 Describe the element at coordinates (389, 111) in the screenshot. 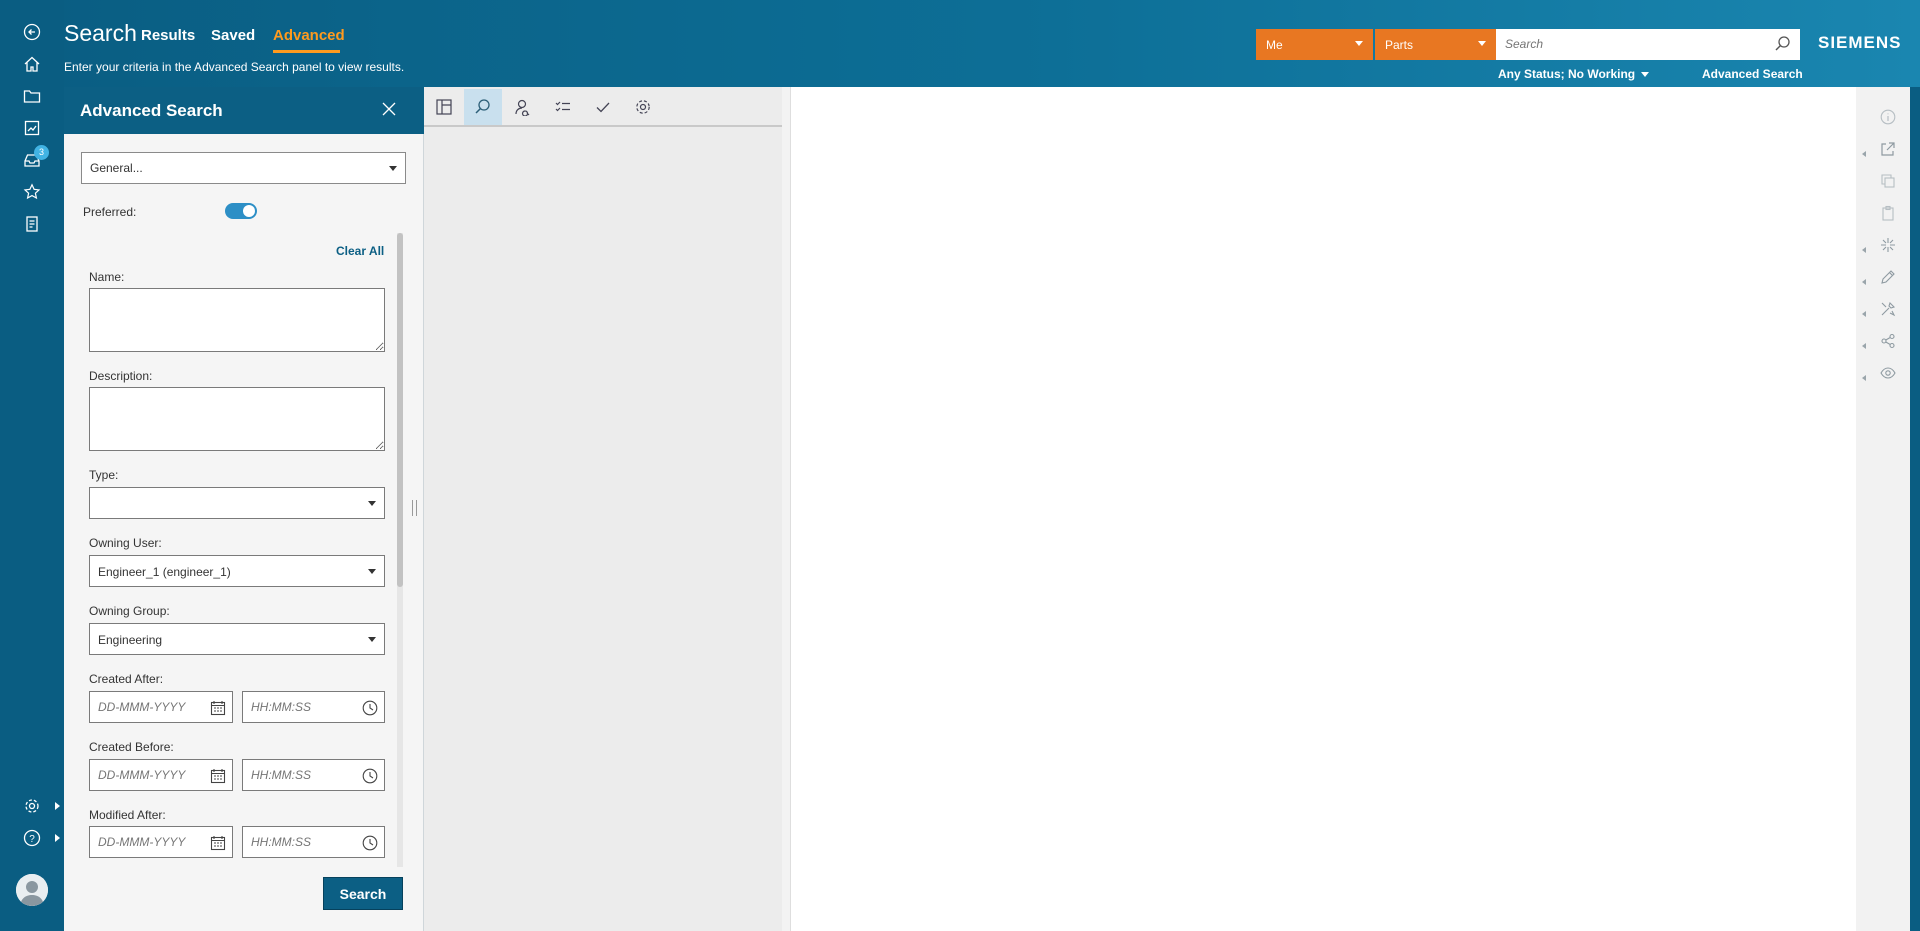

I see `close-icon` at that location.